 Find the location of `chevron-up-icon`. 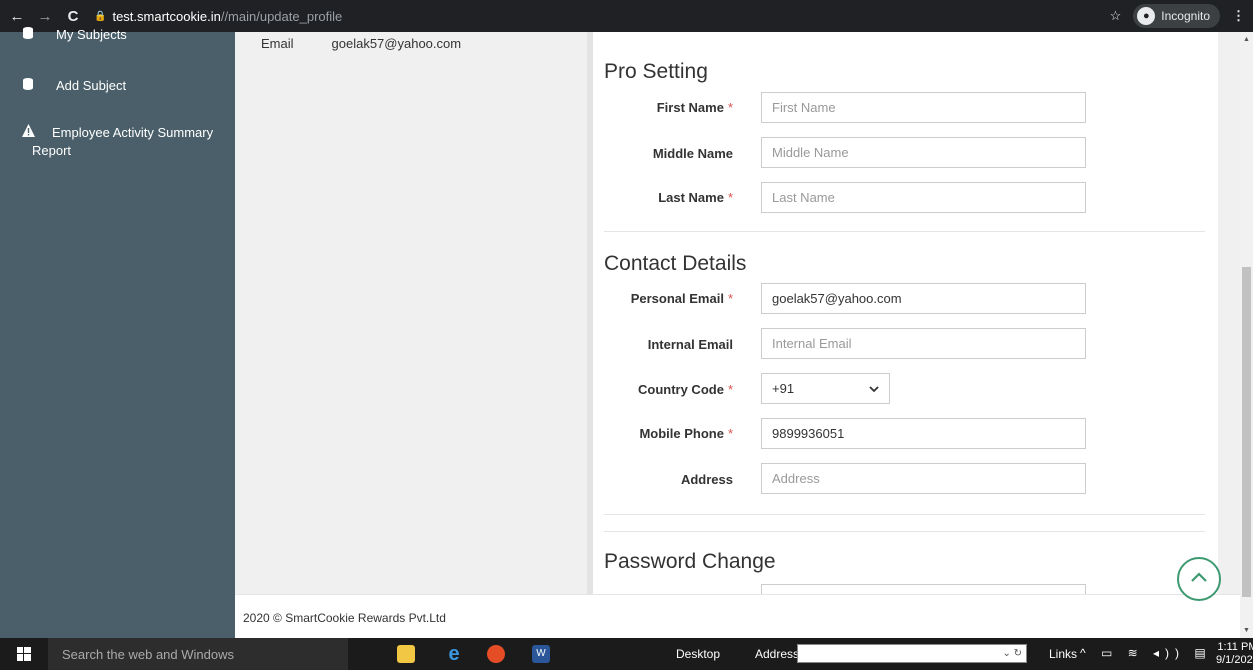

chevron-up-icon is located at coordinates (1199, 579).